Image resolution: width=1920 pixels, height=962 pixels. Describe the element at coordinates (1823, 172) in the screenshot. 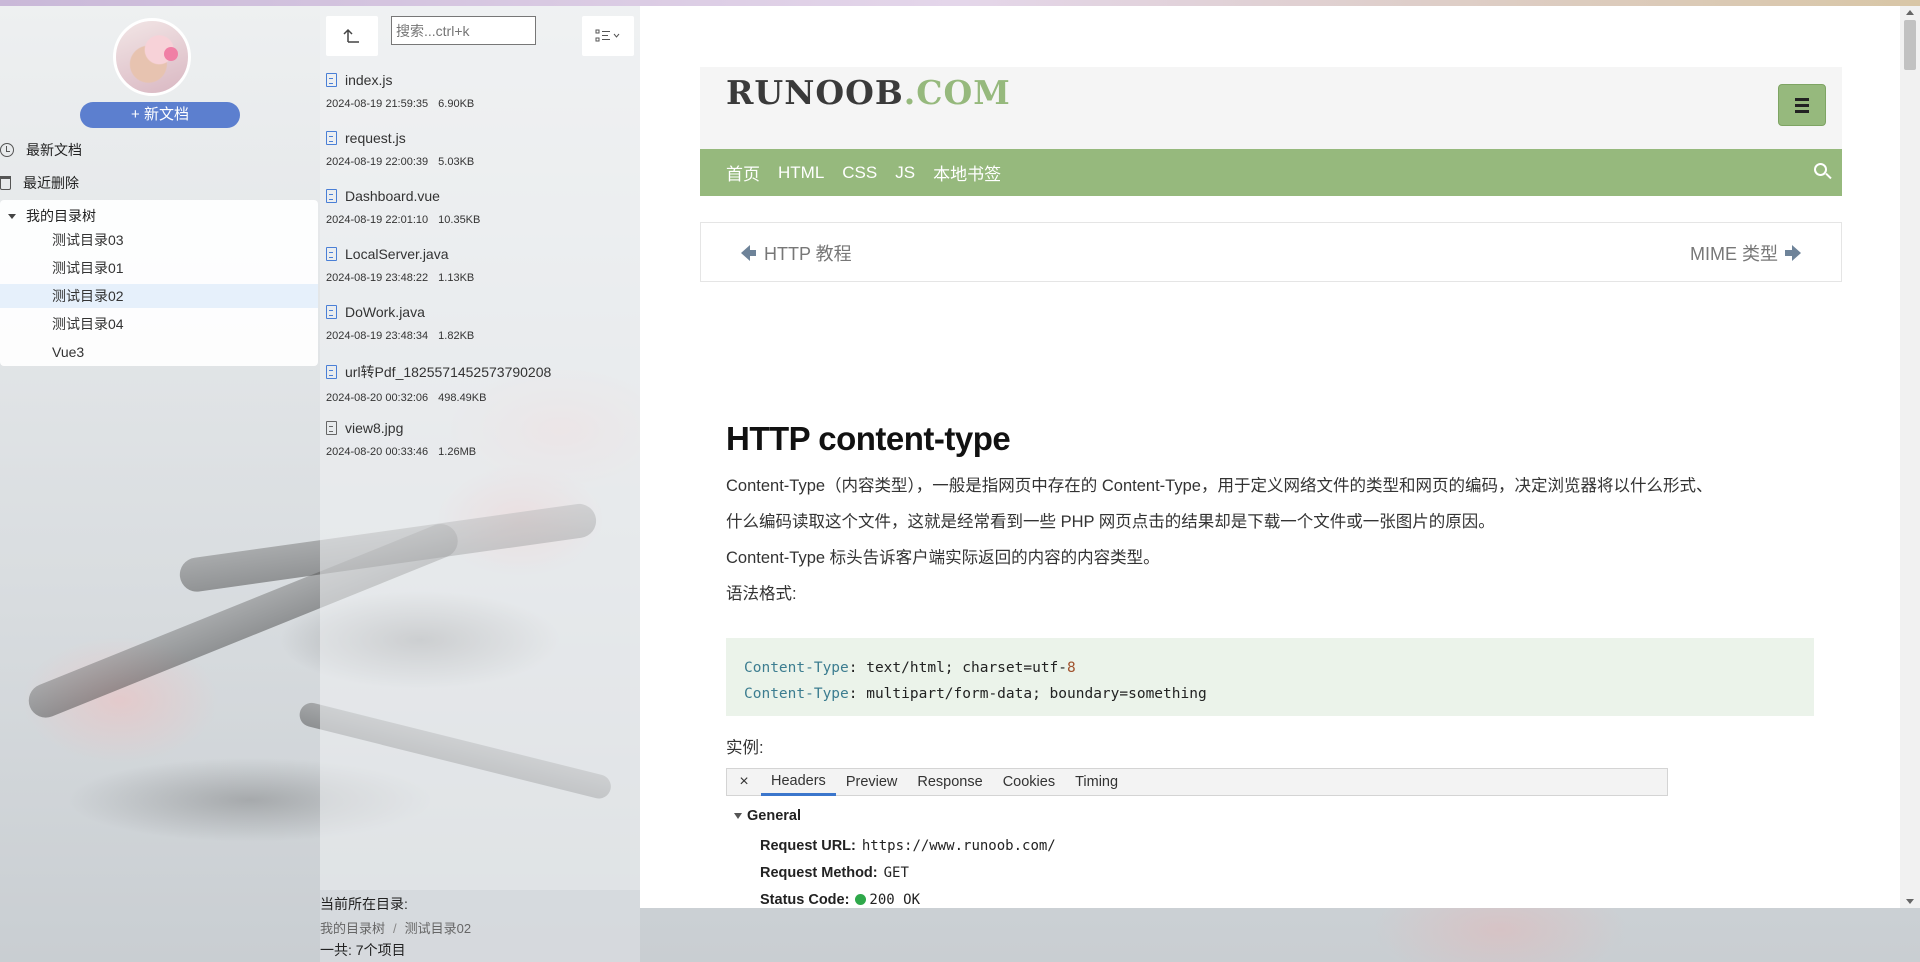

I see `search-icon` at that location.